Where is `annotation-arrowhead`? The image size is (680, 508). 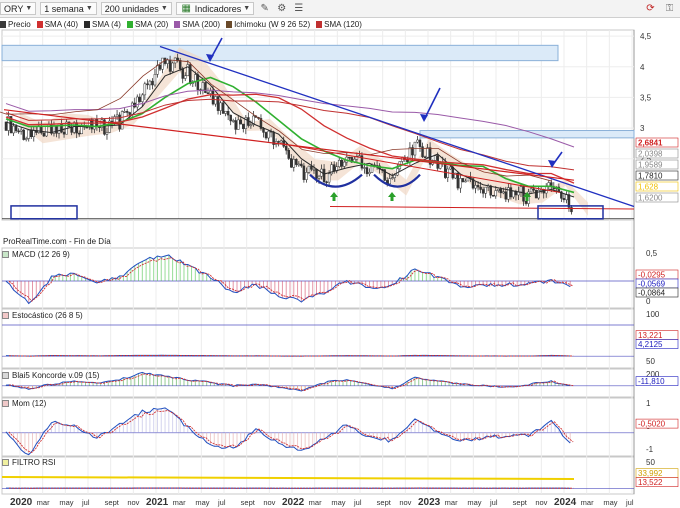 annotation-arrowhead is located at coordinates (424, 118).